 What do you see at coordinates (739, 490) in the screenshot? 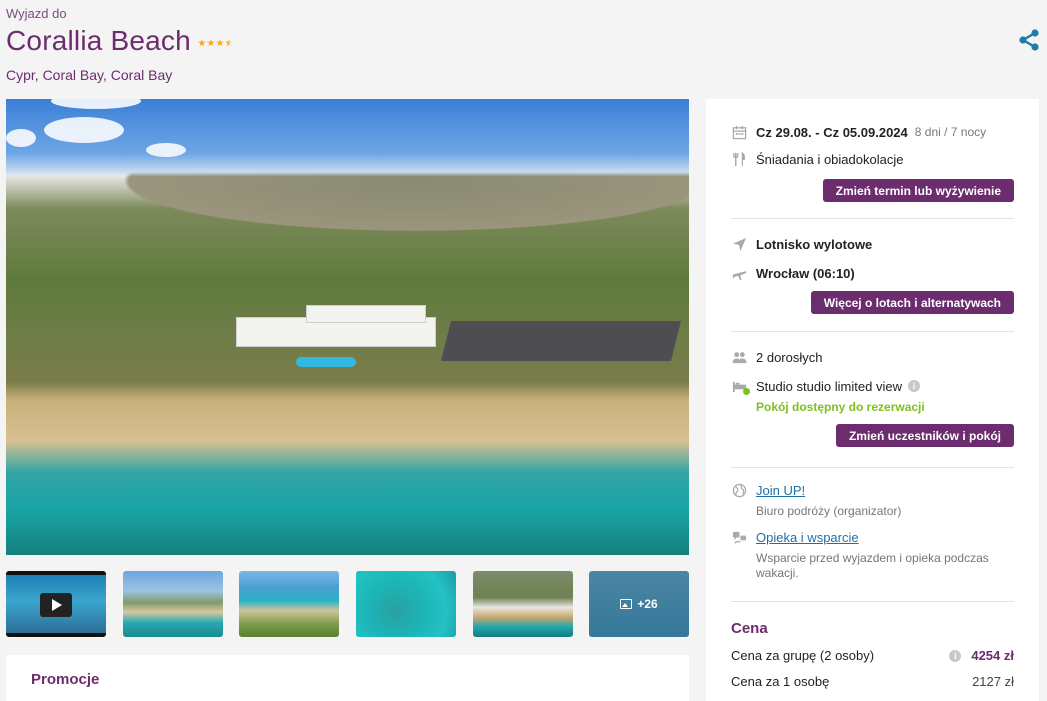
I see `globe-icon` at bounding box center [739, 490].